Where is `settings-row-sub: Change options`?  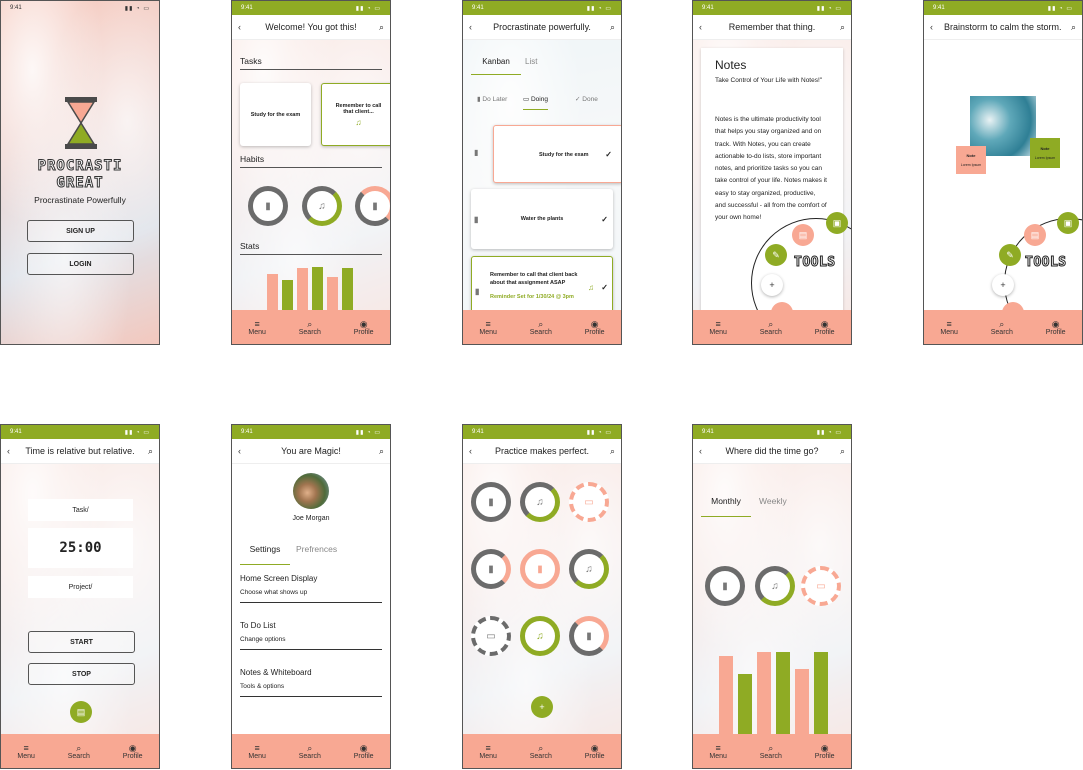
settings-row-sub: Change options is located at coordinates (263, 639).